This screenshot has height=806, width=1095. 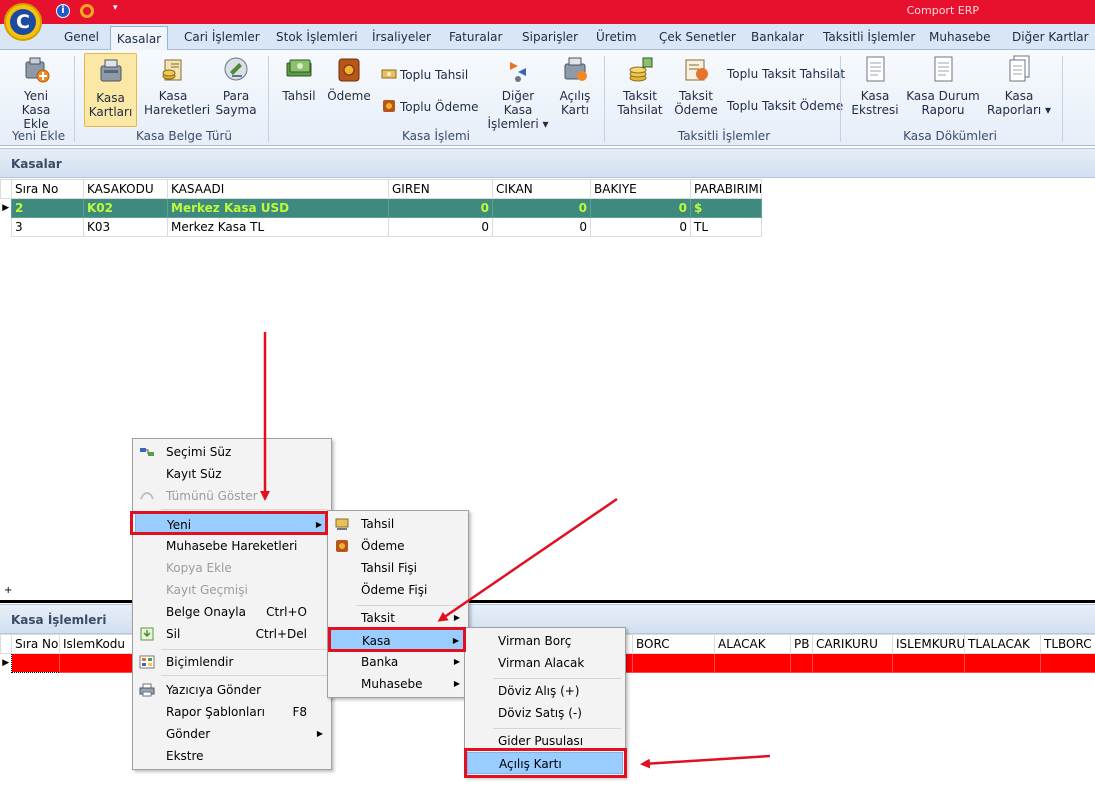 I want to click on menu-item-kayit-suz: Kayıt Süz, so click(x=232, y=474).